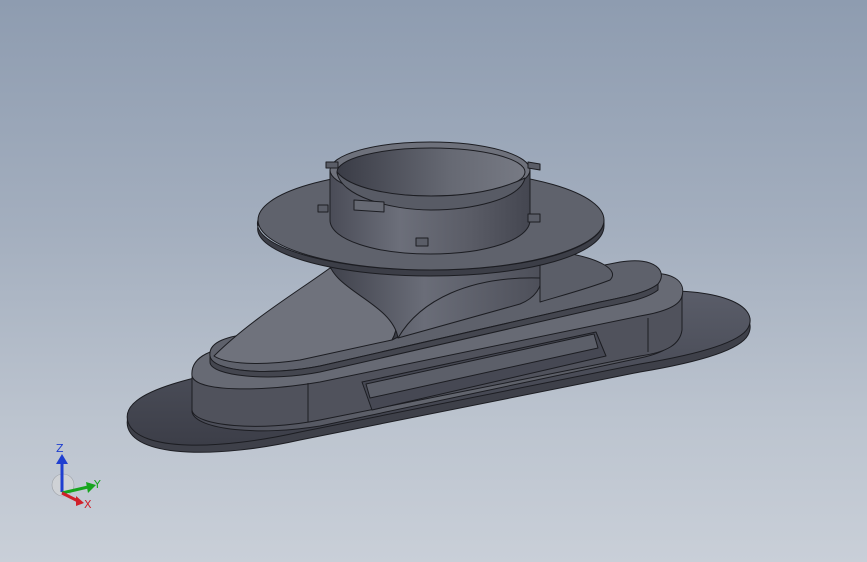 The width and height of the screenshot is (867, 562). What do you see at coordinates (75, 480) in the screenshot?
I see `view-orientation-triad: Z Y X` at bounding box center [75, 480].